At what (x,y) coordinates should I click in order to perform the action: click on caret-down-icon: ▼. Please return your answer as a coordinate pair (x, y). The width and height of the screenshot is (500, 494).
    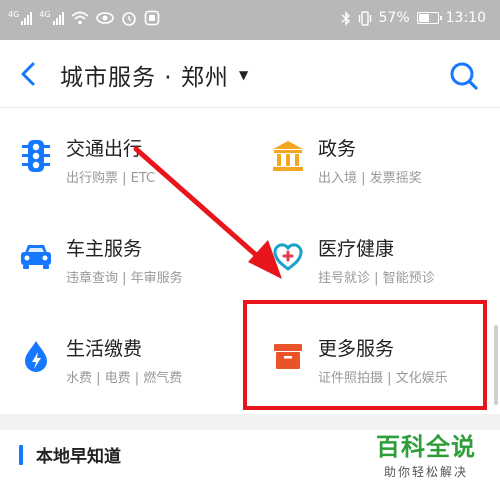
    Looking at the image, I should click on (243, 75).